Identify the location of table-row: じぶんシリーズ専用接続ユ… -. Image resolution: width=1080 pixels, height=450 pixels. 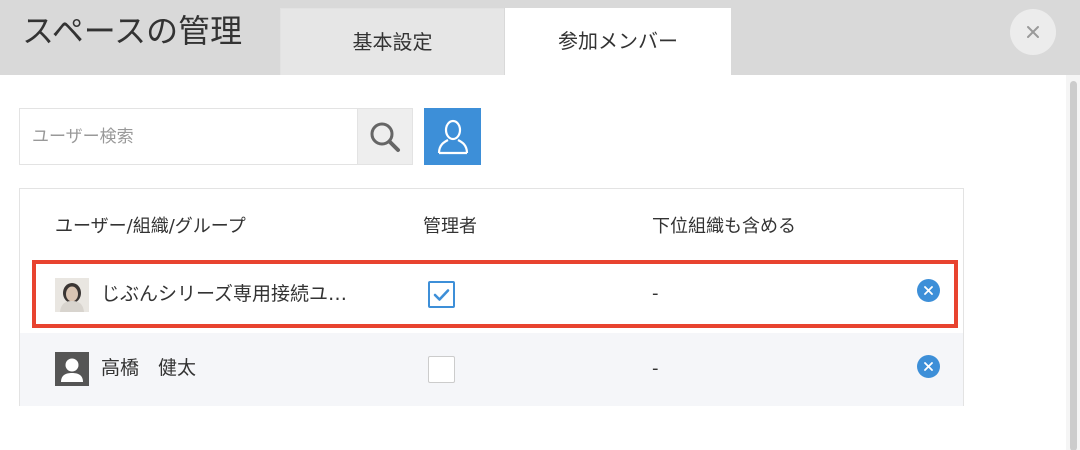
(491, 295).